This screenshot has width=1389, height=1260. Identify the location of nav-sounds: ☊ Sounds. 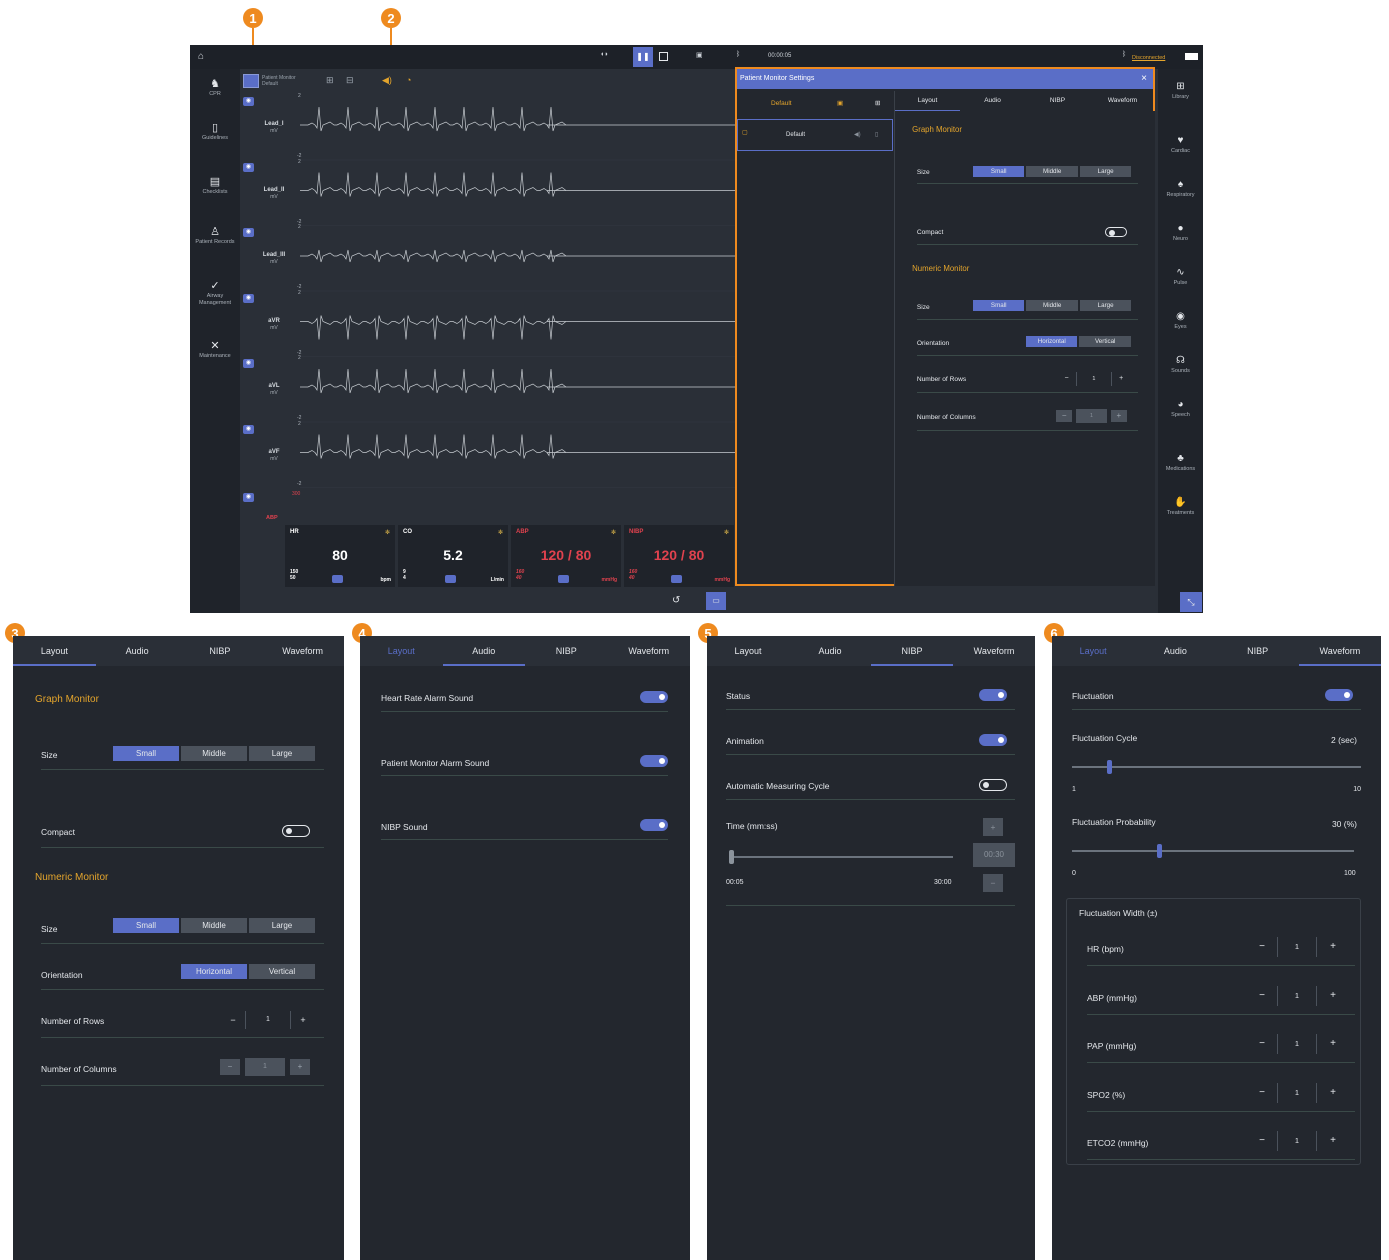
(1180, 364).